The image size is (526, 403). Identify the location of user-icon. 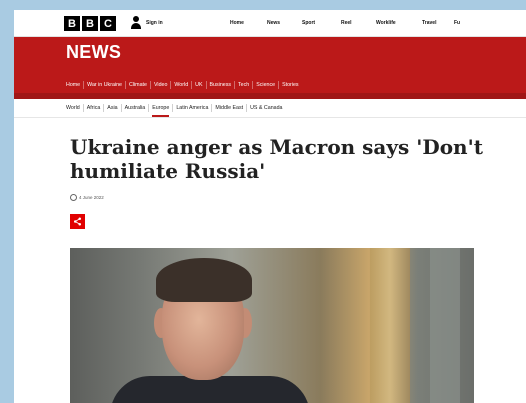
(136, 23).